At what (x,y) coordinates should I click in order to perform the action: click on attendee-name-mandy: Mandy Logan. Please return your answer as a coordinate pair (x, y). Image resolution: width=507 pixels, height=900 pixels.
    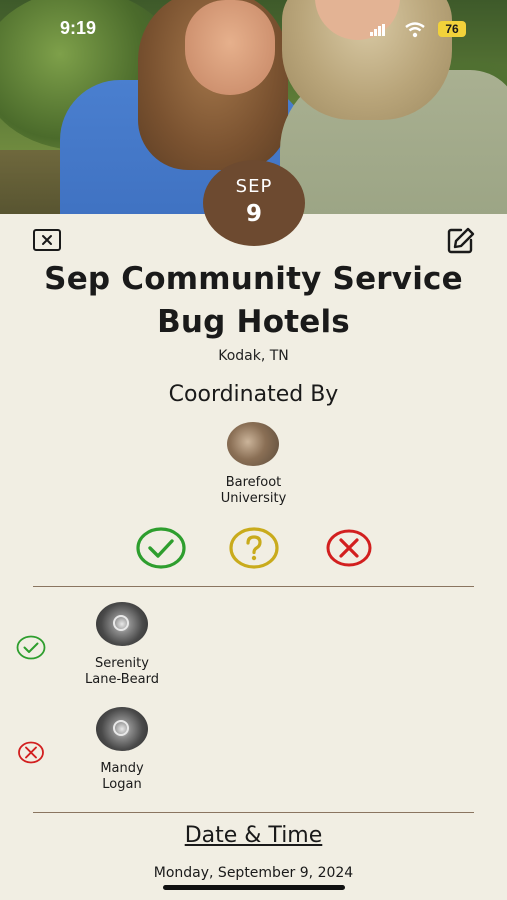
    Looking at the image, I should click on (122, 777).